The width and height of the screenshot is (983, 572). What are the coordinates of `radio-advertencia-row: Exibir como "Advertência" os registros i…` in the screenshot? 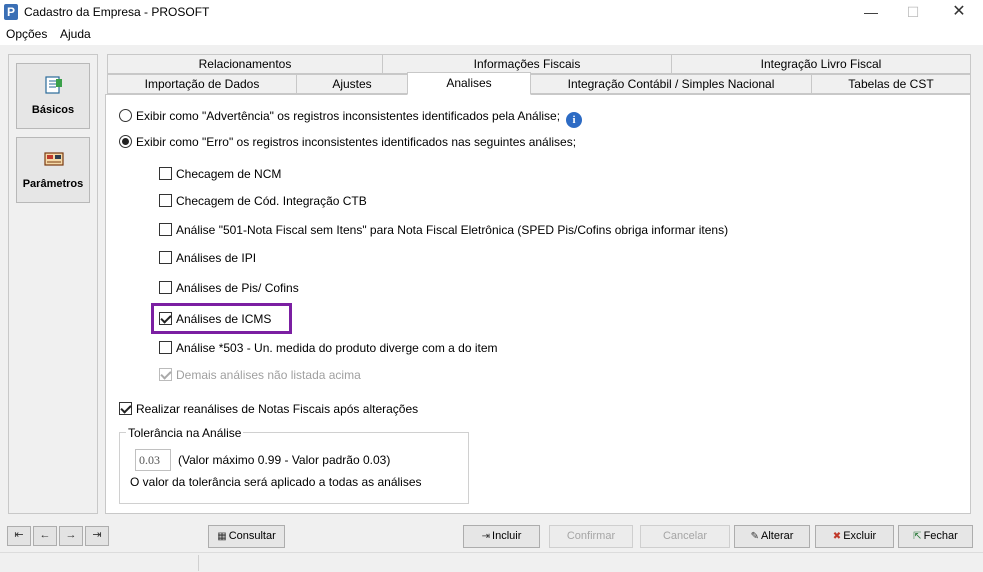 It's located at (351, 118).